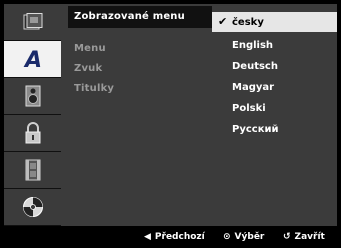 This screenshot has height=248, width=341. Describe the element at coordinates (274, 67) in the screenshot. I see `option-german: Deutsch` at that location.